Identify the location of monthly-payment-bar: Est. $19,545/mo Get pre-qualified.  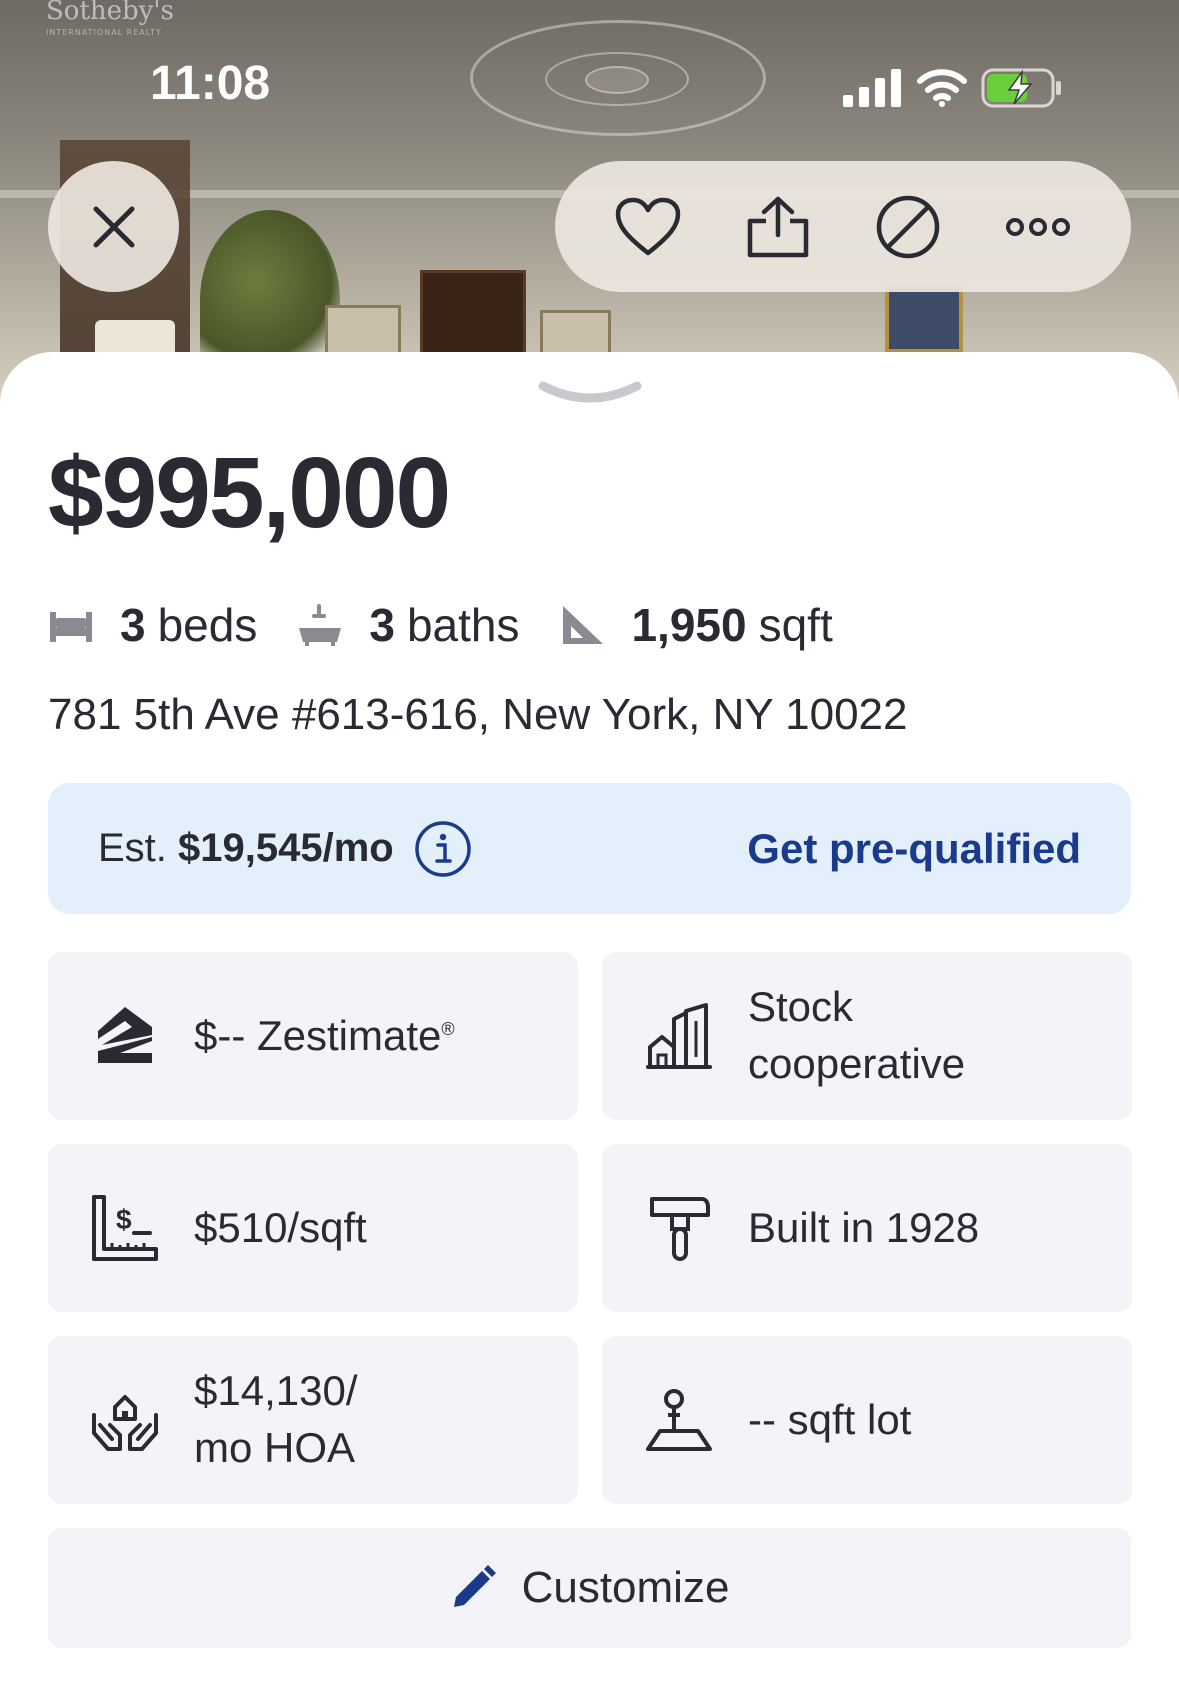
(589, 848).